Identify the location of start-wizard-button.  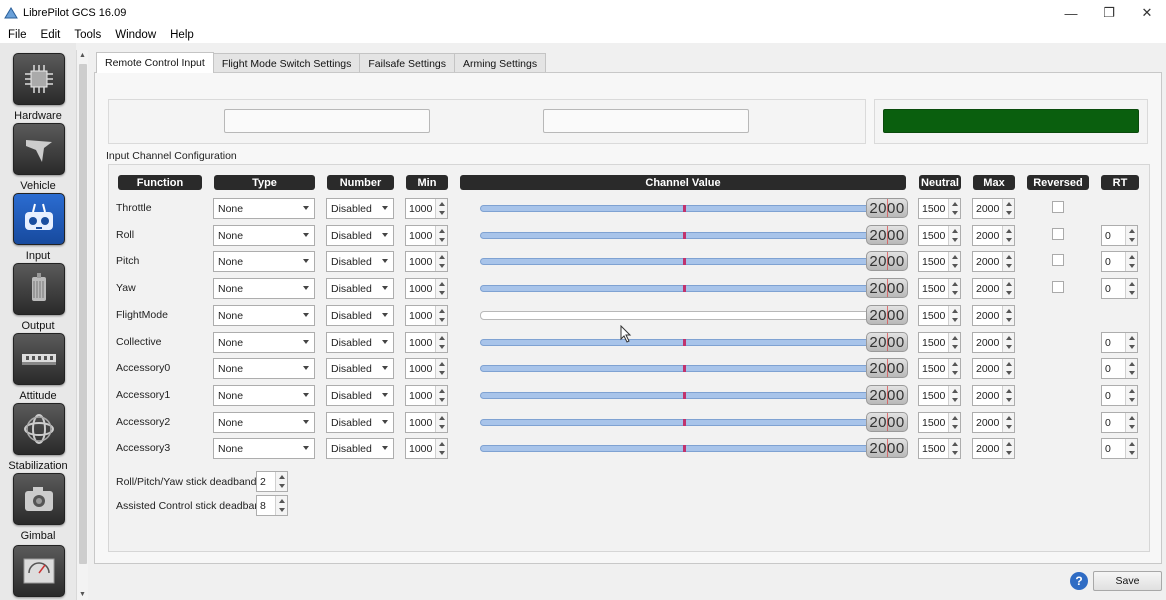
(327, 121).